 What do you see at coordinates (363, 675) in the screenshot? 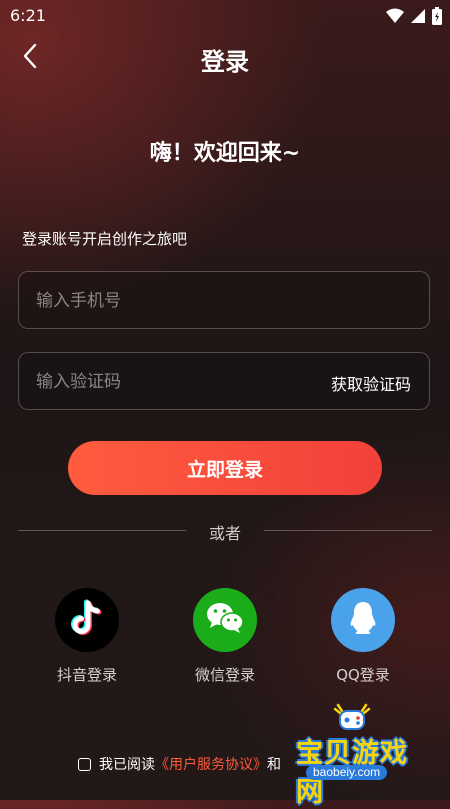
I see `qq-login-label: QQ登录` at bounding box center [363, 675].